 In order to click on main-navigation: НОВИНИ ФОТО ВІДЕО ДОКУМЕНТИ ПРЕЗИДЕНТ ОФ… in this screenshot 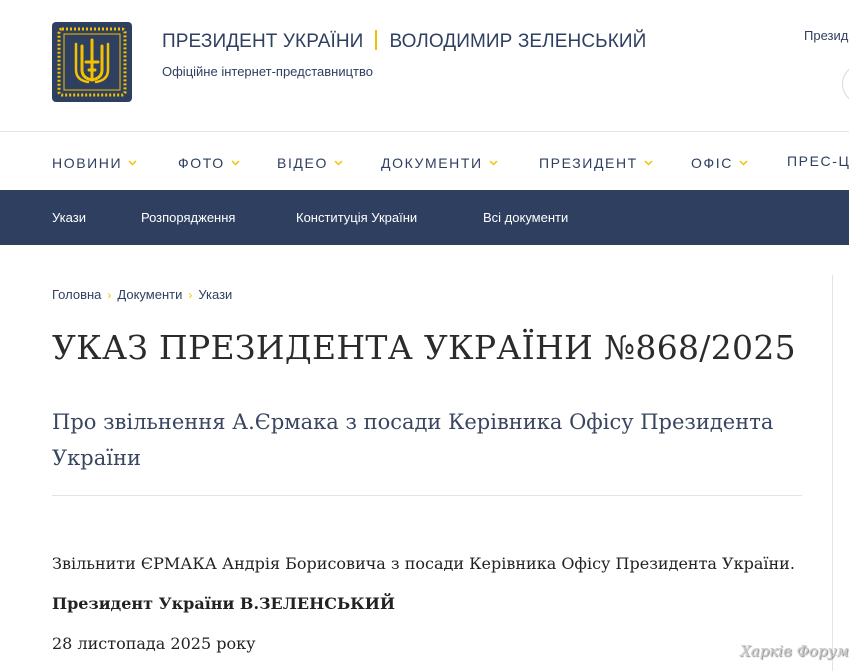, I will do `click(424, 161)`.